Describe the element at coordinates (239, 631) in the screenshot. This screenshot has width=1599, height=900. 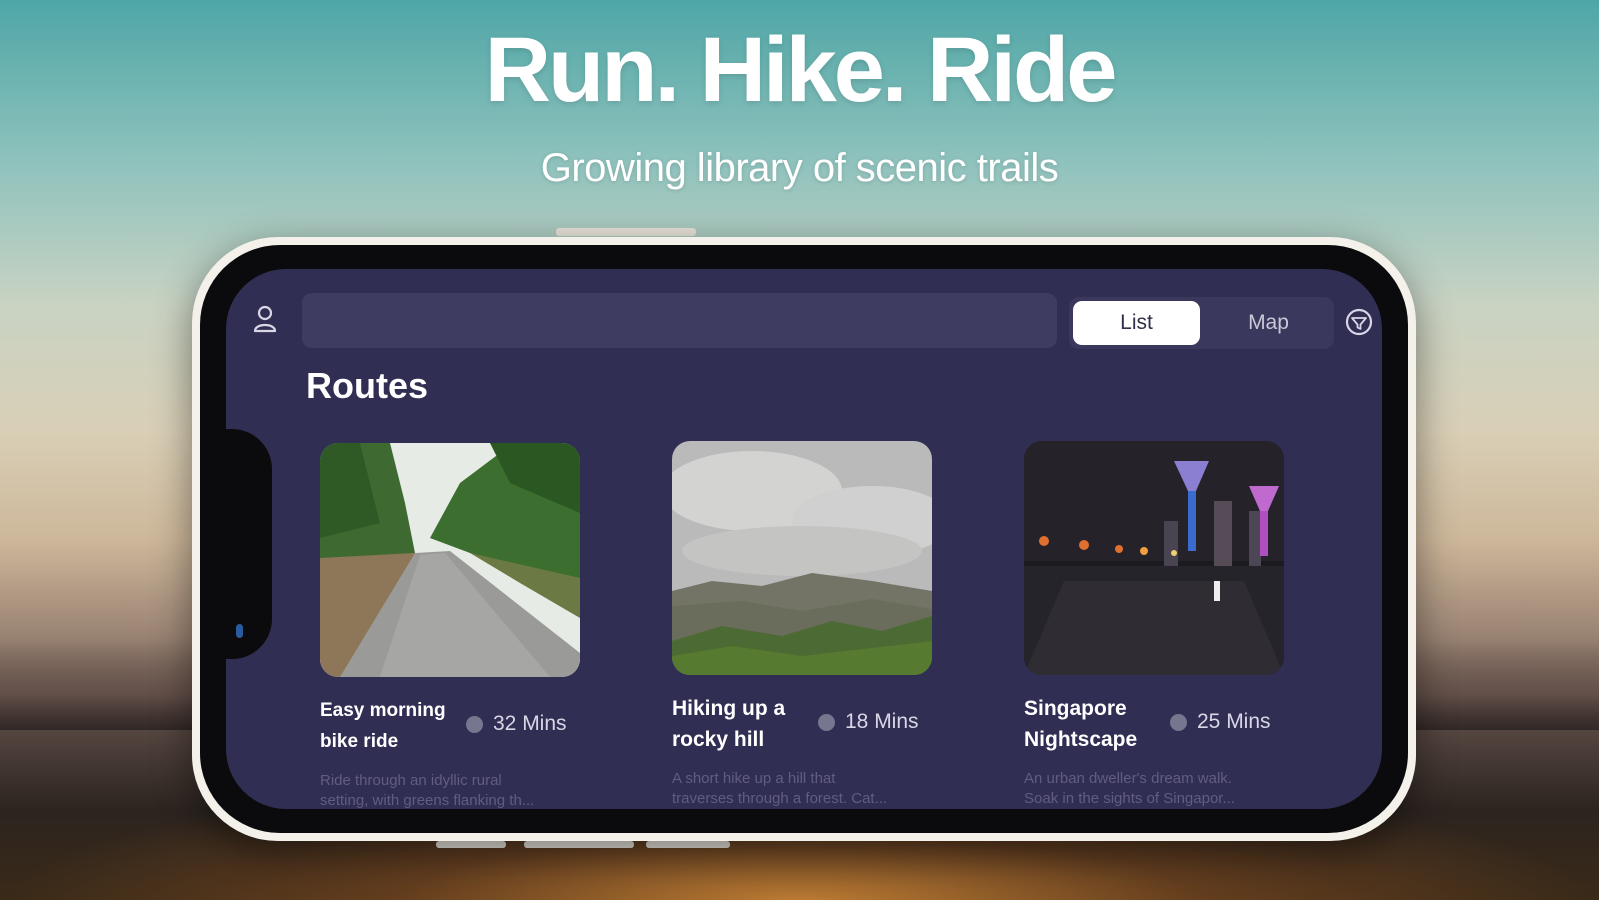
I see `camera-indicator` at that location.